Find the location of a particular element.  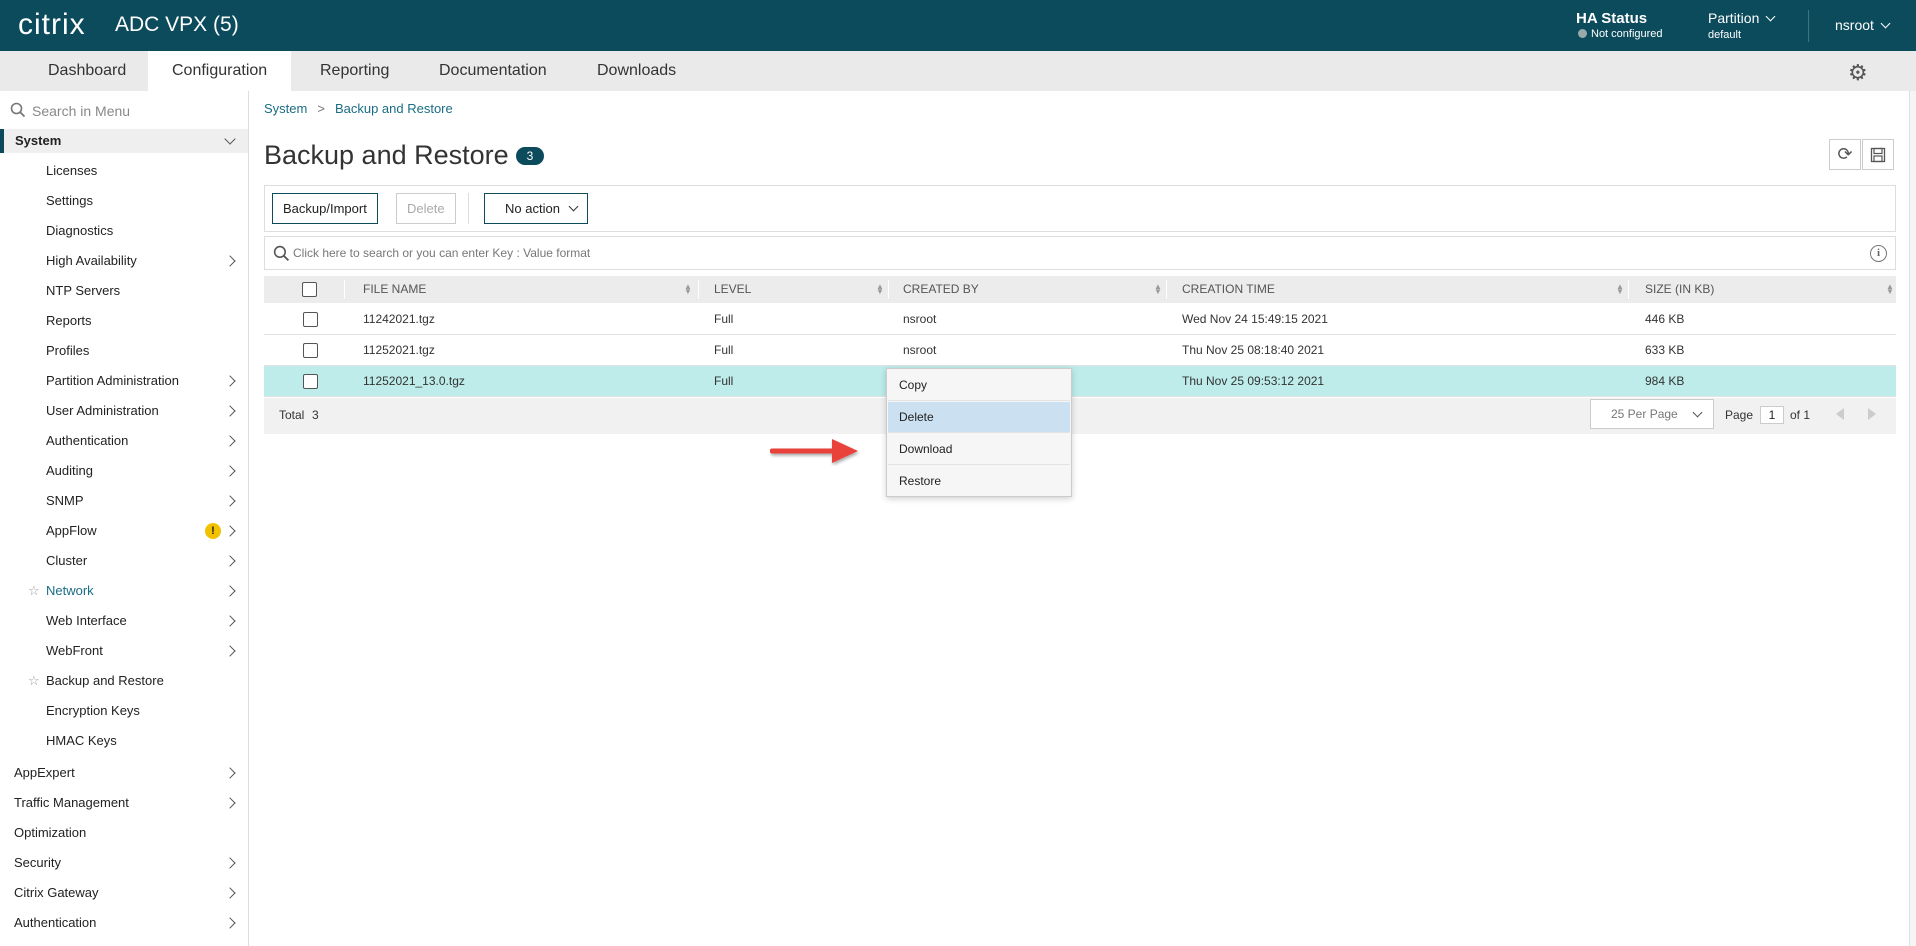

per-page-select: 25 Per Page is located at coordinates (1652, 414).